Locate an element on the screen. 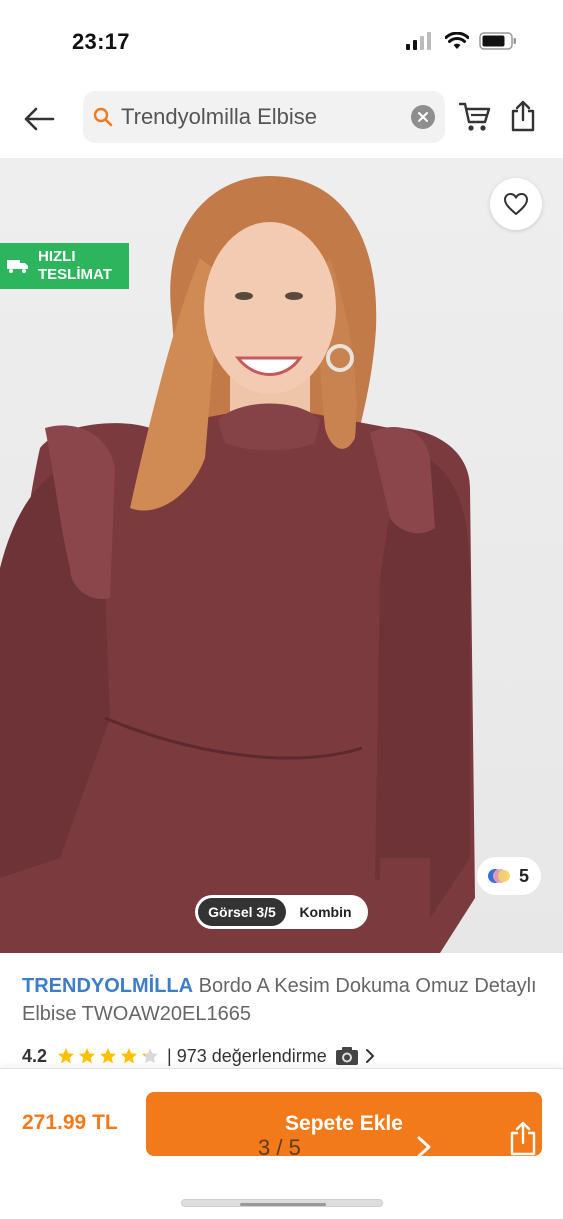 The image size is (563, 1219). favorite-button is located at coordinates (516, 204).